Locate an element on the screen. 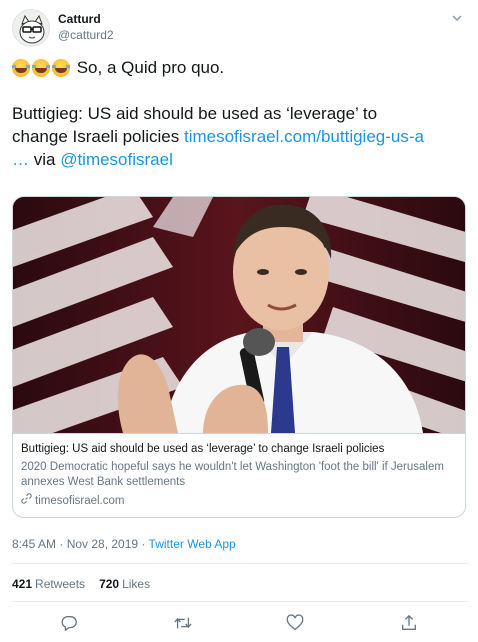 The image size is (478, 642). avatar is located at coordinates (31, 28).